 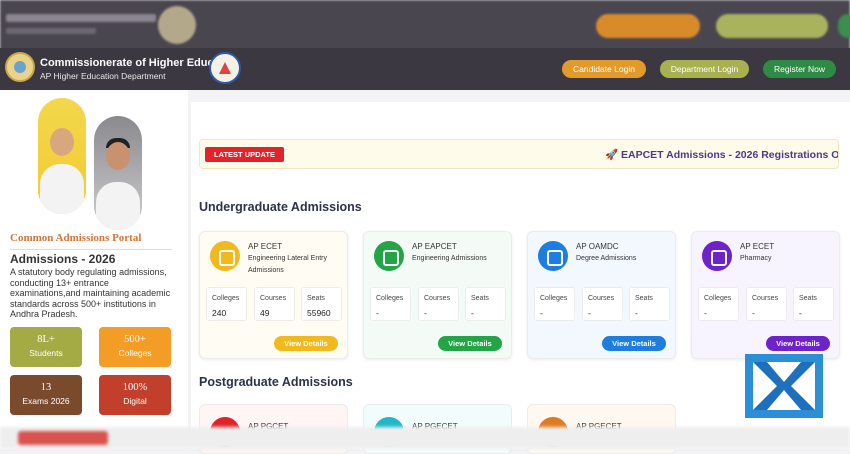 What do you see at coordinates (244, 154) in the screenshot?
I see `latest-update-badge: LATEST UPDATE` at bounding box center [244, 154].